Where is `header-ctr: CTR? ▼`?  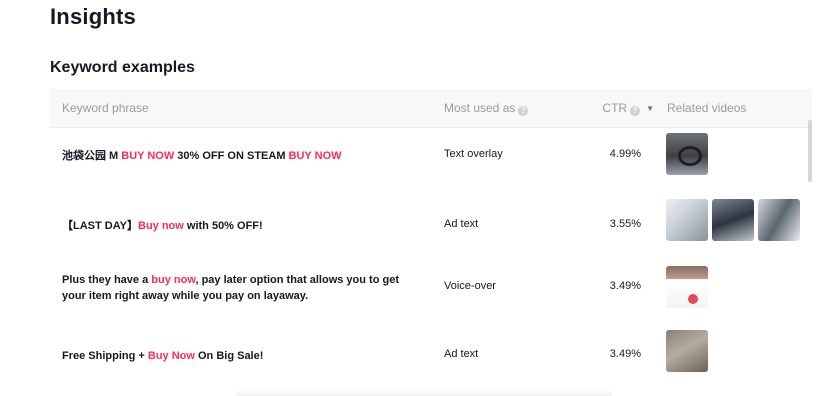 header-ctr: CTR? ▼ is located at coordinates (624, 108).